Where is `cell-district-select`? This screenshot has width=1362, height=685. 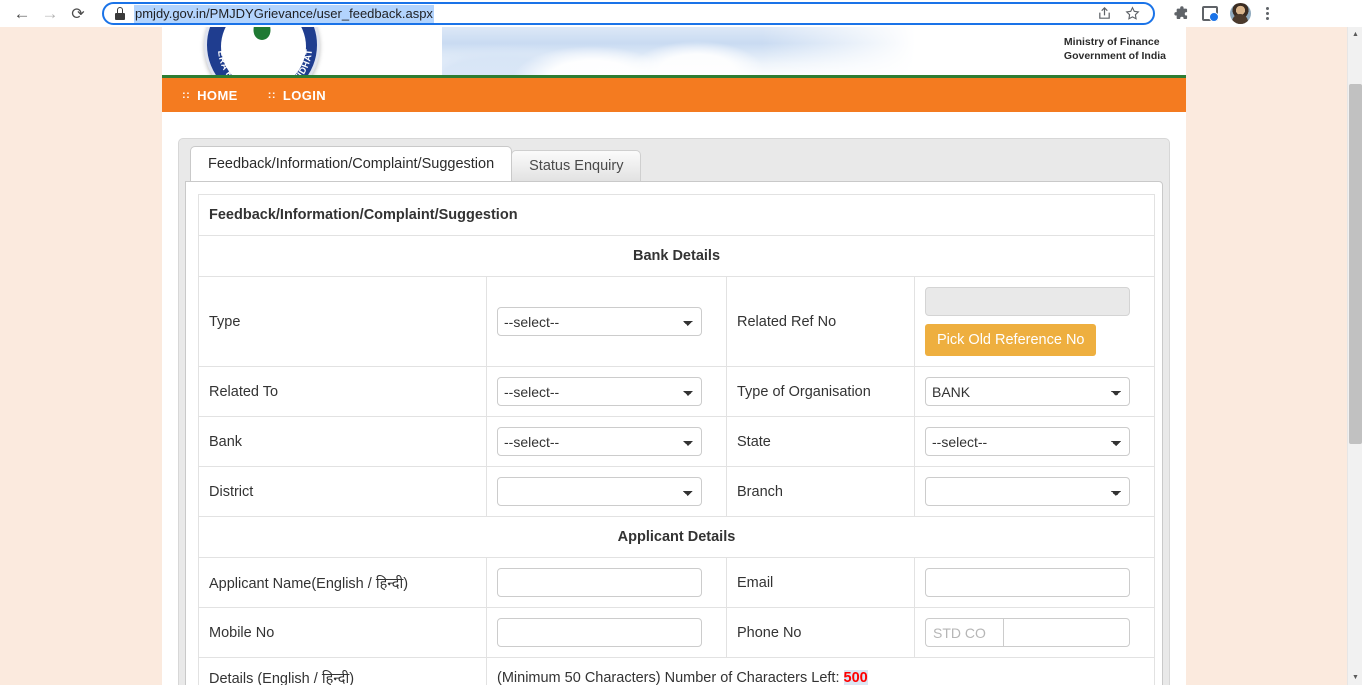 cell-district-select is located at coordinates (606, 491).